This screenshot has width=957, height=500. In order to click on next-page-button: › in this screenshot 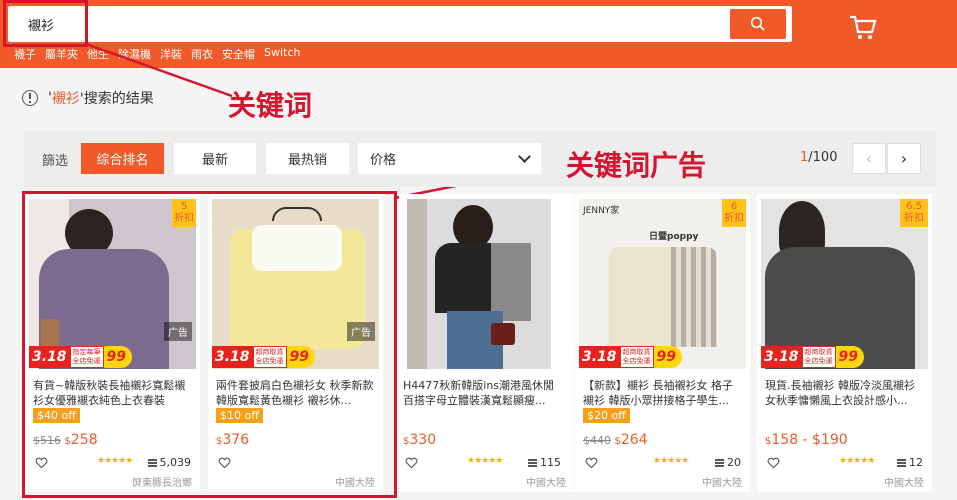, I will do `click(904, 158)`.